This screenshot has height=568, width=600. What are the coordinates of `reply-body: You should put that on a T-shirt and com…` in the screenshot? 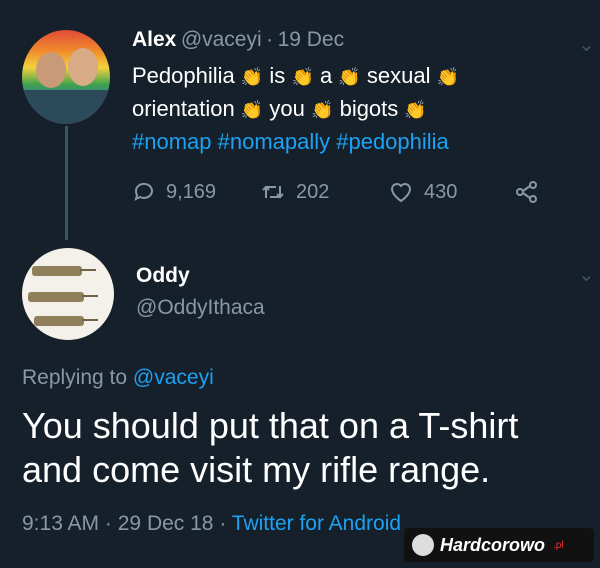 It's located at (270, 448).